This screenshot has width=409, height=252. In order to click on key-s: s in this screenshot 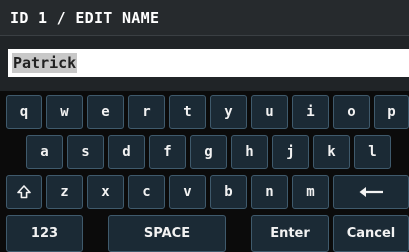, I will do `click(85, 152)`.